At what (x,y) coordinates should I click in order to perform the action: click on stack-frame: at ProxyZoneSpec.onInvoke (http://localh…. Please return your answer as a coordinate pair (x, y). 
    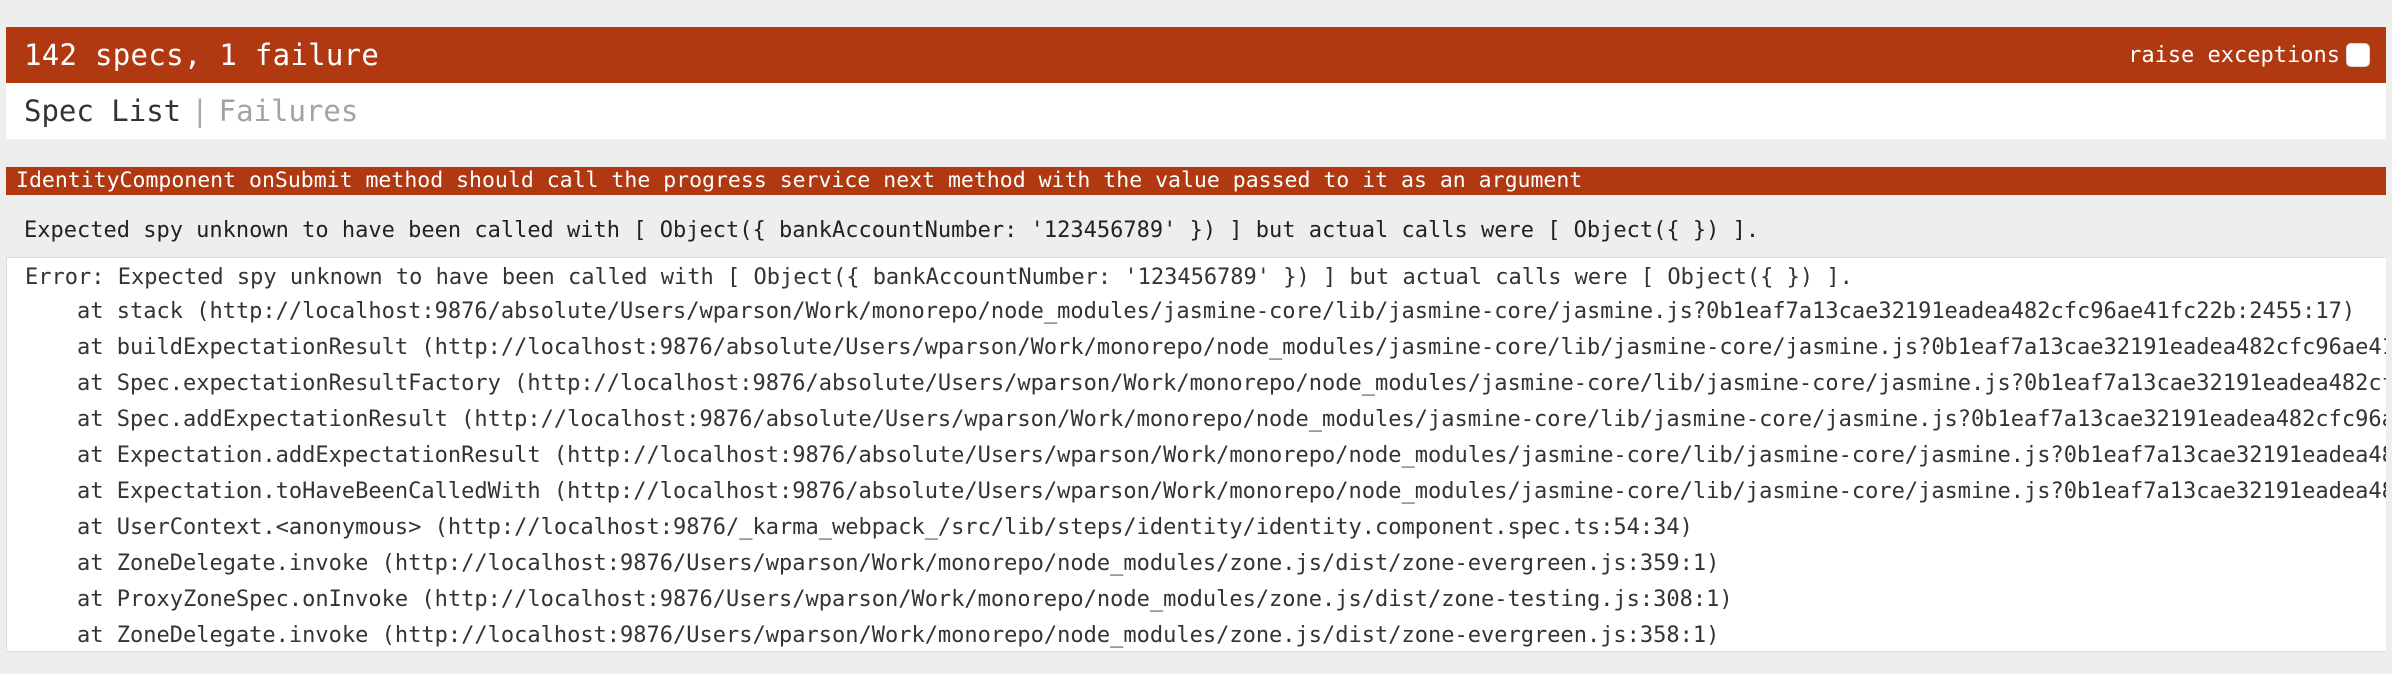
    Looking at the image, I should click on (905, 599).